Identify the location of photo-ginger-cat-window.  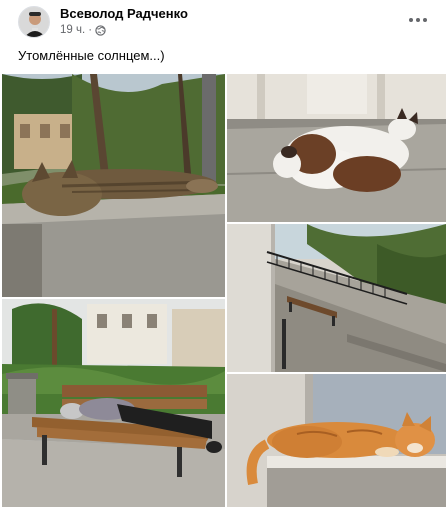
(336, 440).